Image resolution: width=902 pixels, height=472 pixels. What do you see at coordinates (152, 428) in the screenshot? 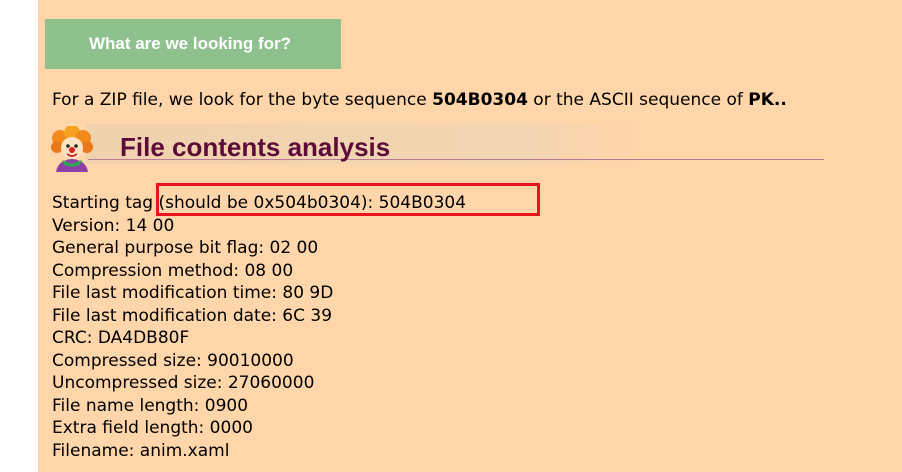
I see `detail-row: Extra field length: 0000` at bounding box center [152, 428].